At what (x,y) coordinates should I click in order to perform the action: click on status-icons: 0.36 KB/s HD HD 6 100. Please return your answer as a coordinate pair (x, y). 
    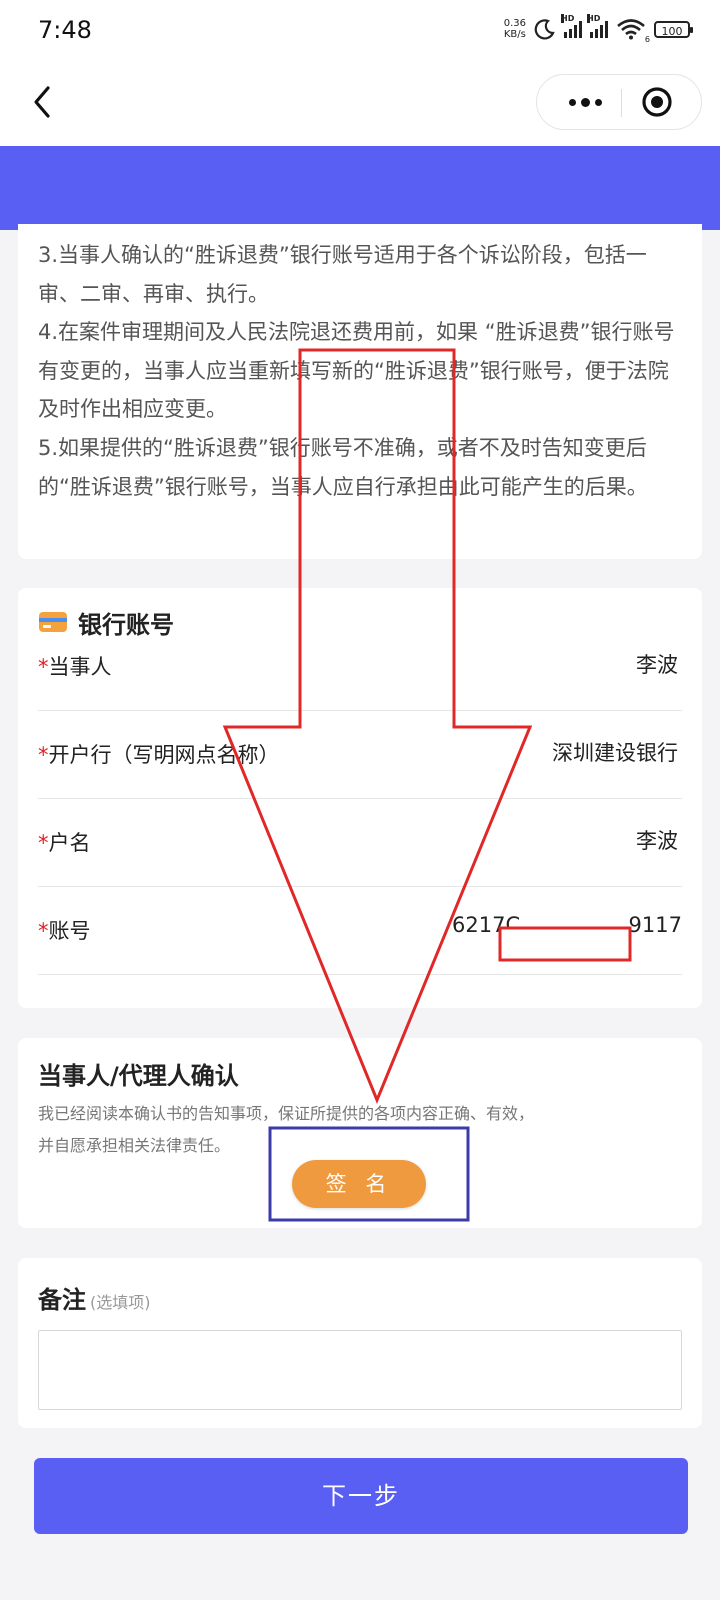
    Looking at the image, I should click on (598, 29).